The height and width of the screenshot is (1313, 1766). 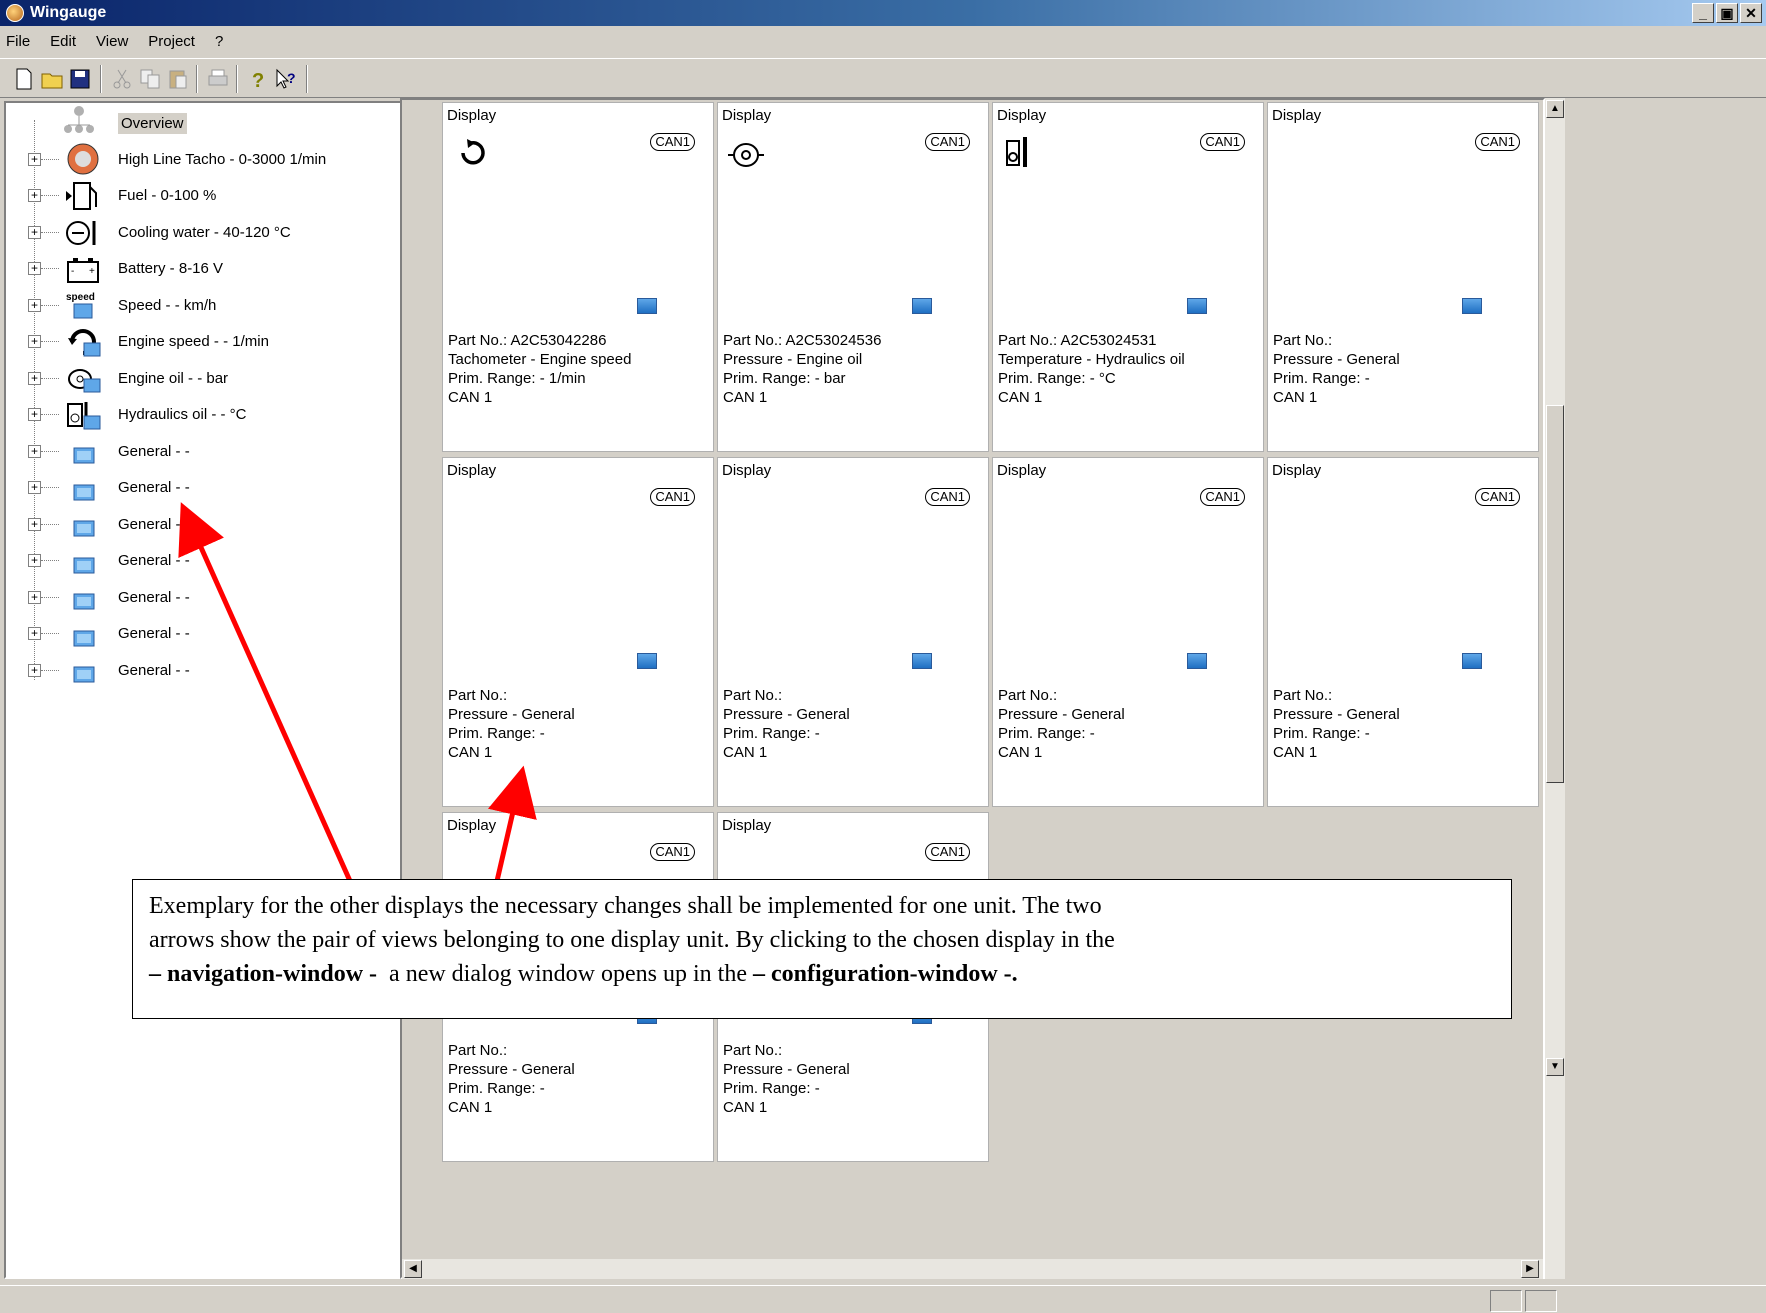 I want to click on tree-item: + - + Battery - 8-16 V, so click(x=221, y=269).